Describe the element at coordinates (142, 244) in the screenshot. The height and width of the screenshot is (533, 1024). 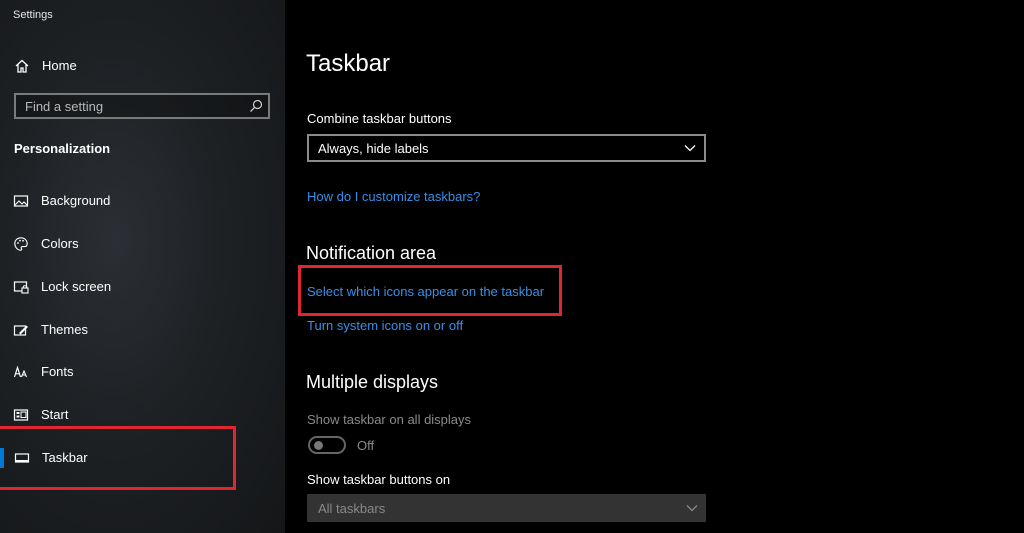
I see `sidebar-item-colors: Colors` at that location.